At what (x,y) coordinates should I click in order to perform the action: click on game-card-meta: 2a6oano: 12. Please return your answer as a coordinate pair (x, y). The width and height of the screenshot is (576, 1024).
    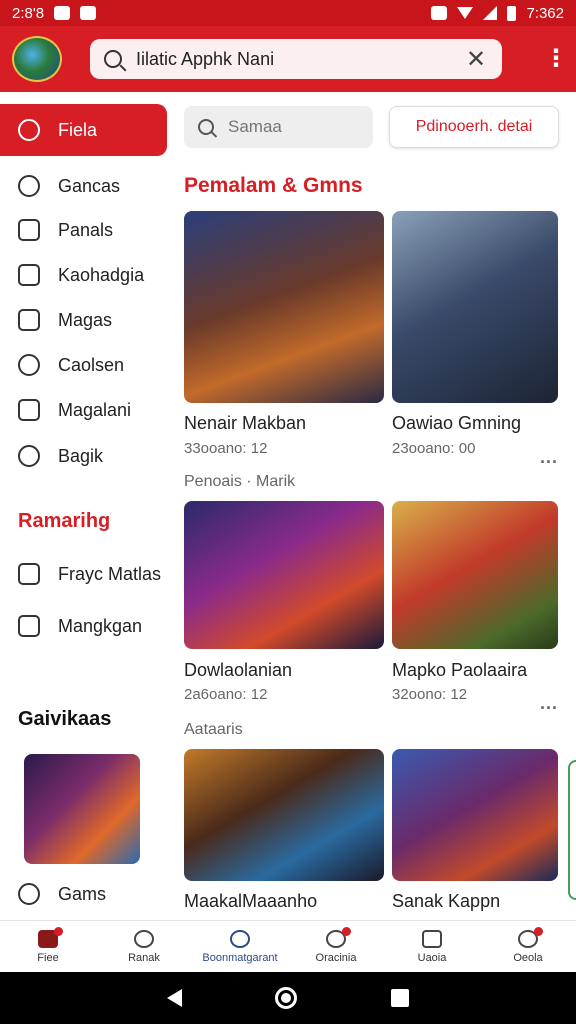
    Looking at the image, I should click on (226, 694).